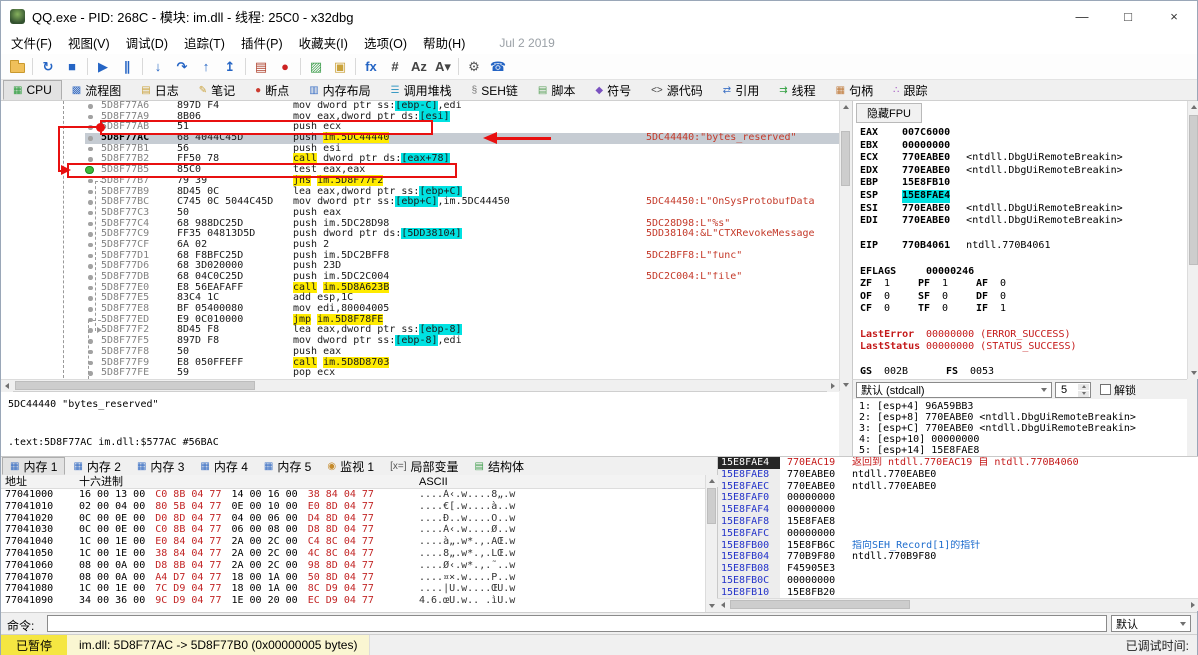 This screenshot has width=1198, height=655. I want to click on stack-row: 15E8FAEC 770EABE0 ntdll.770EABE0, so click(958, 486).